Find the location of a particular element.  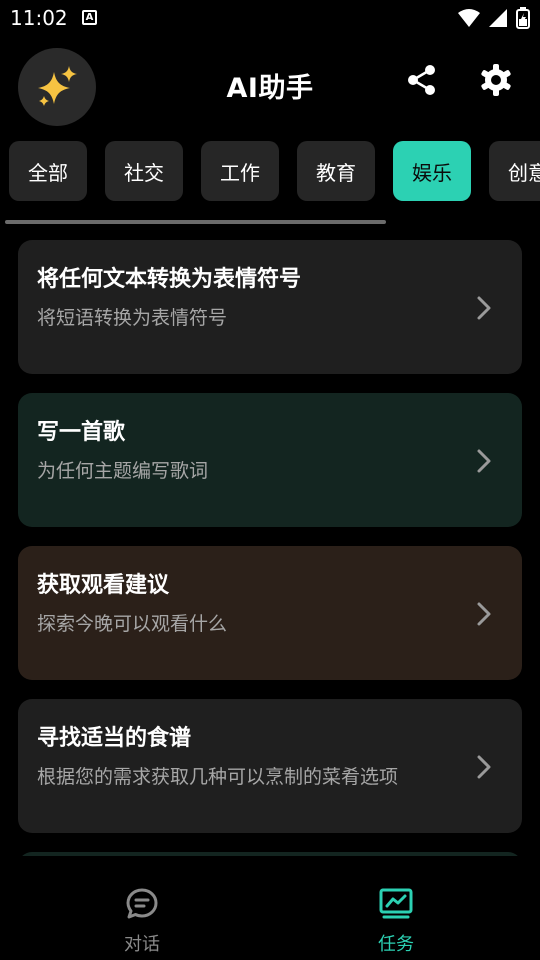

gear-icon is located at coordinates (496, 80).